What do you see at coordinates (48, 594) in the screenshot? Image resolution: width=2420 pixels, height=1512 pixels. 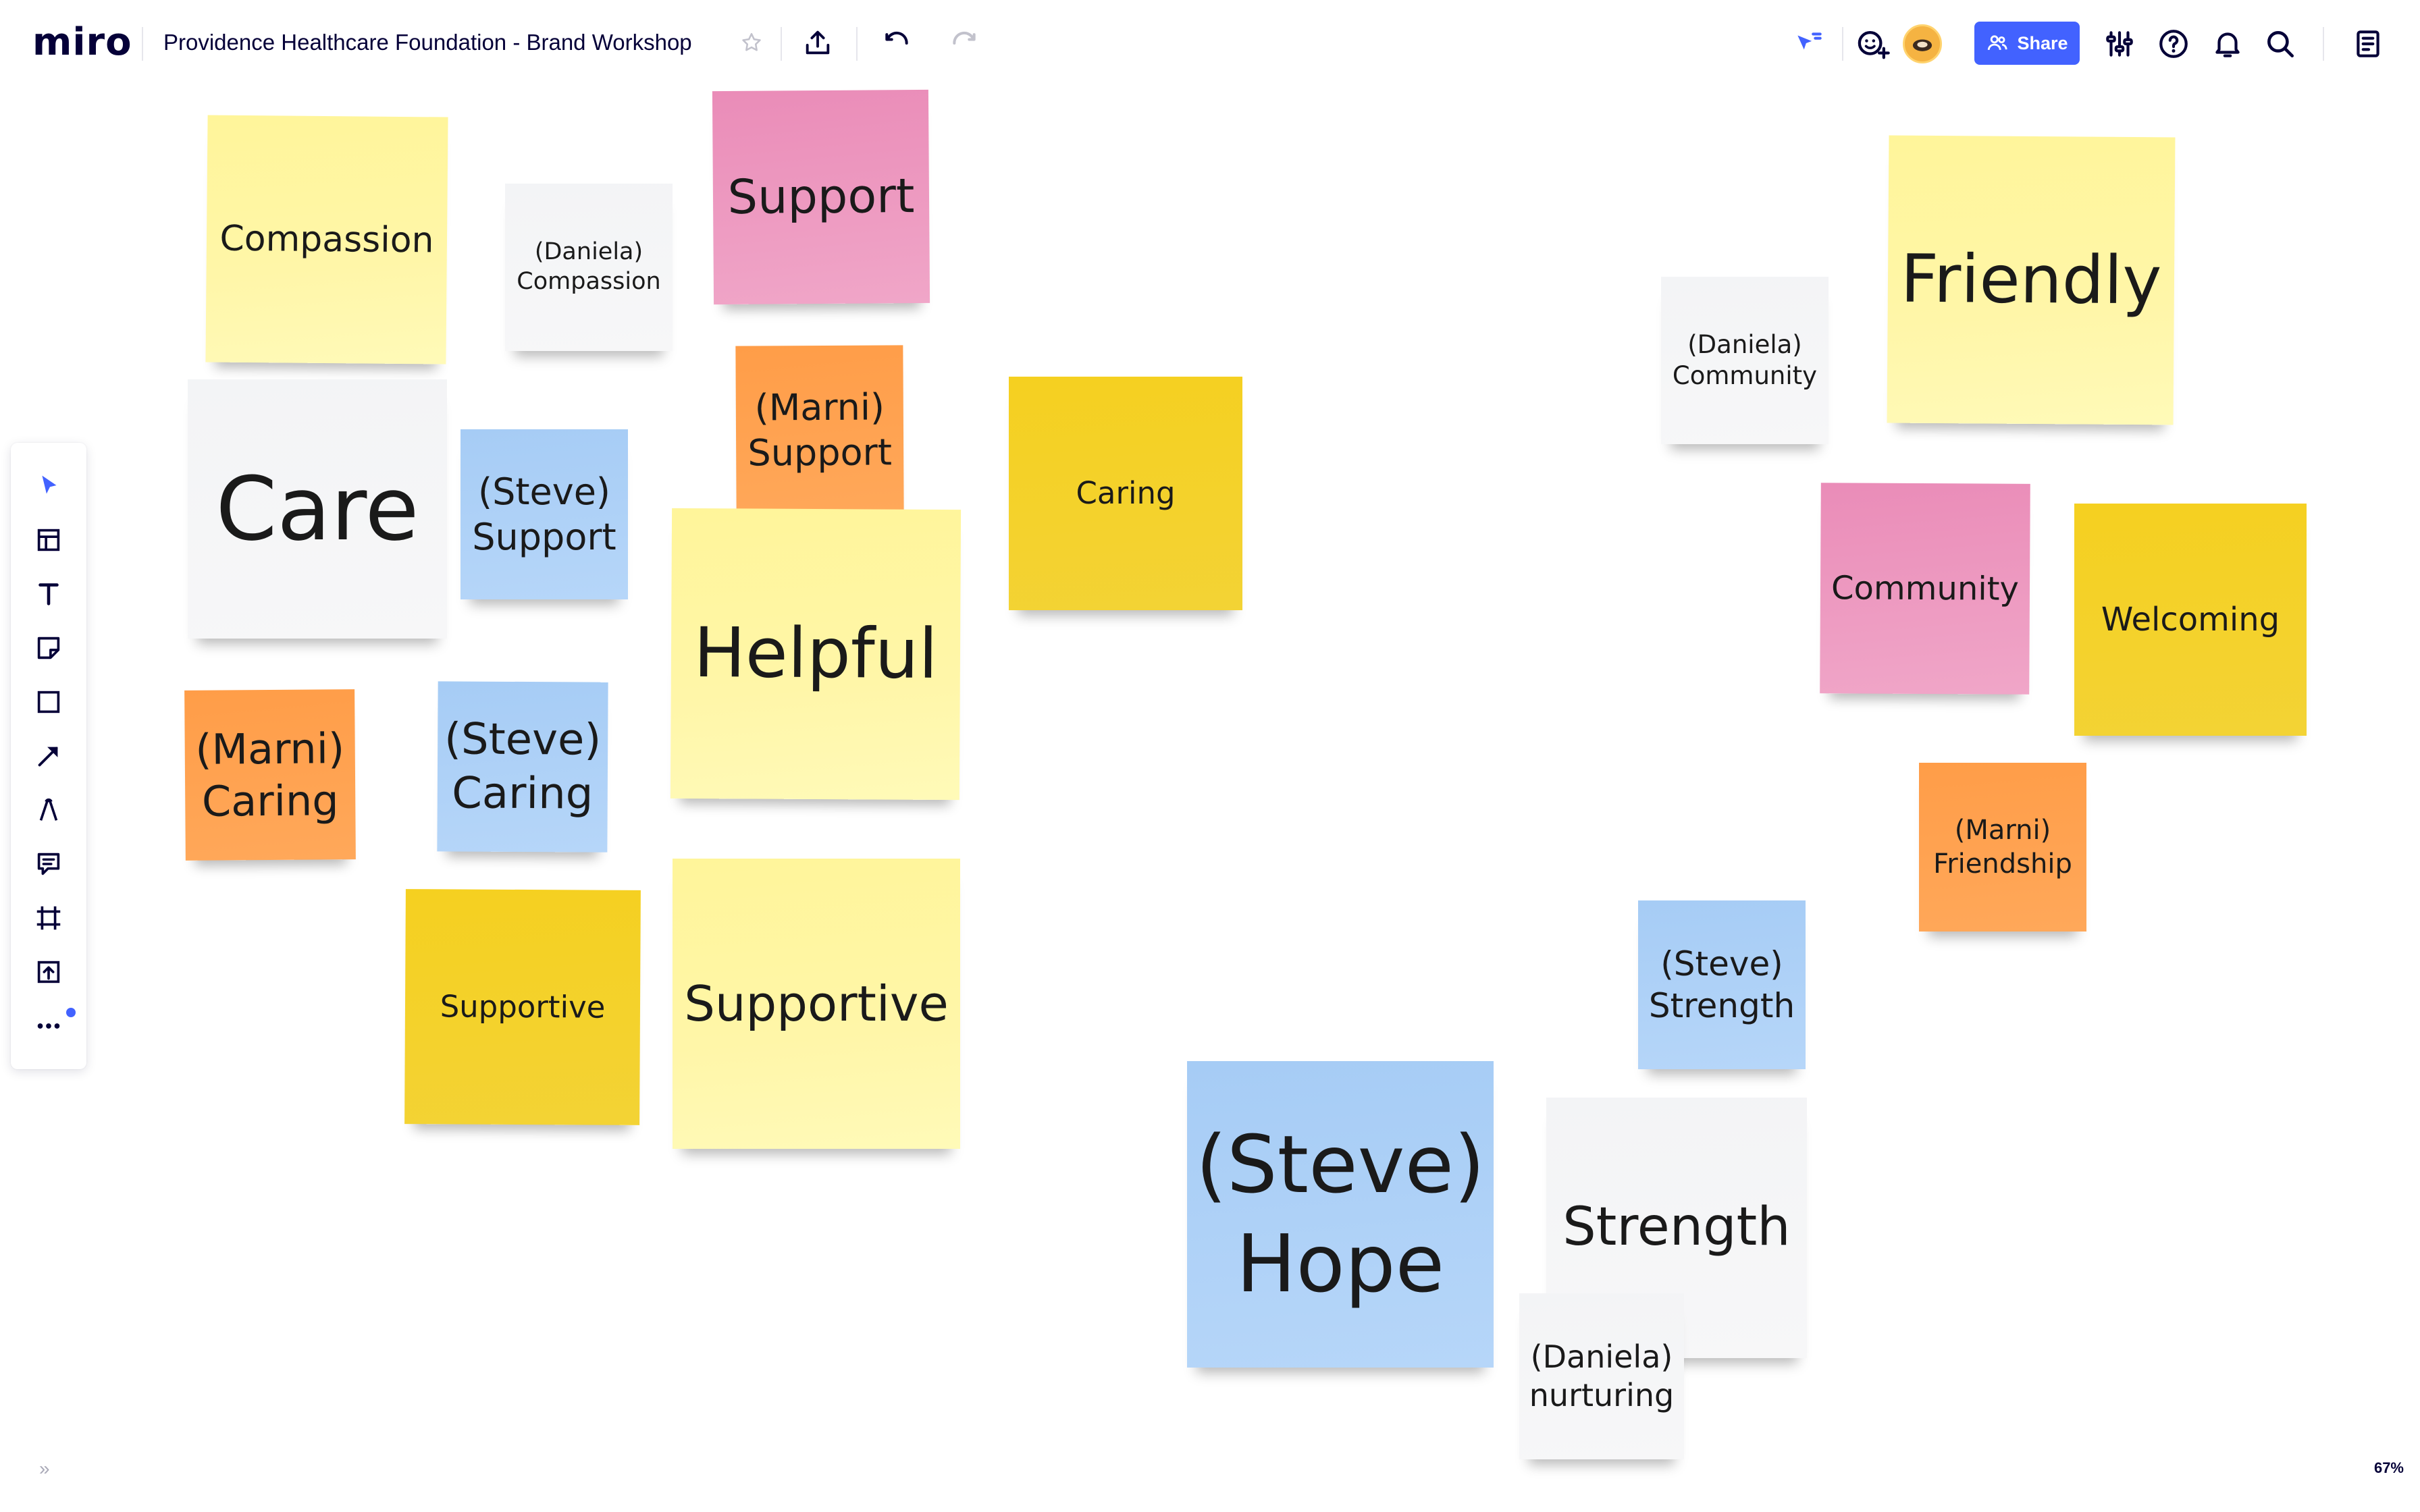 I see `text-tool-icon` at bounding box center [48, 594].